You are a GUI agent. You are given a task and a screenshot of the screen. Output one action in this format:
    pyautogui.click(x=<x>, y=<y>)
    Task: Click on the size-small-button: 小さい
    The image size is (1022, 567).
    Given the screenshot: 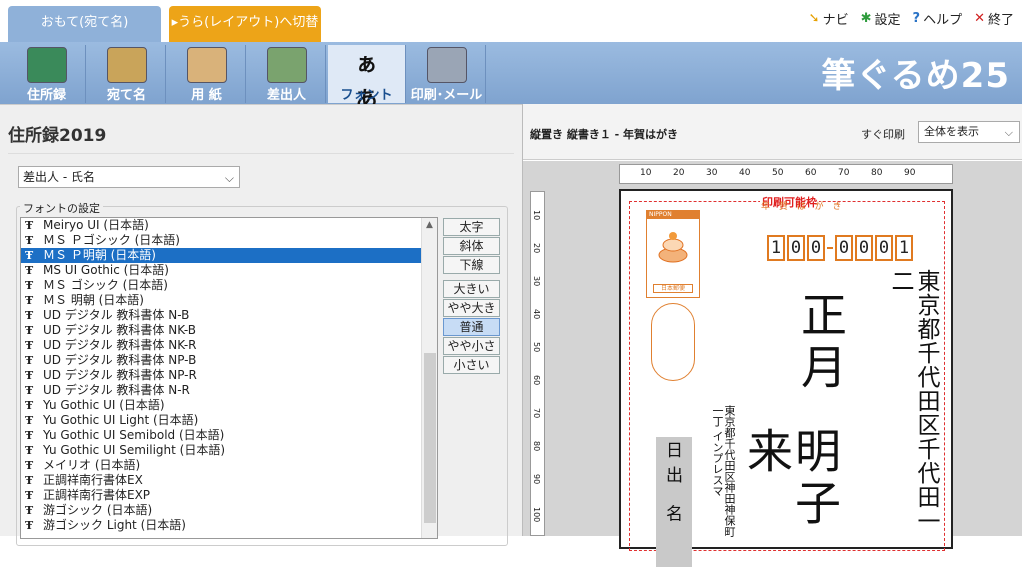 What is the action you would take?
    pyautogui.click(x=471, y=365)
    